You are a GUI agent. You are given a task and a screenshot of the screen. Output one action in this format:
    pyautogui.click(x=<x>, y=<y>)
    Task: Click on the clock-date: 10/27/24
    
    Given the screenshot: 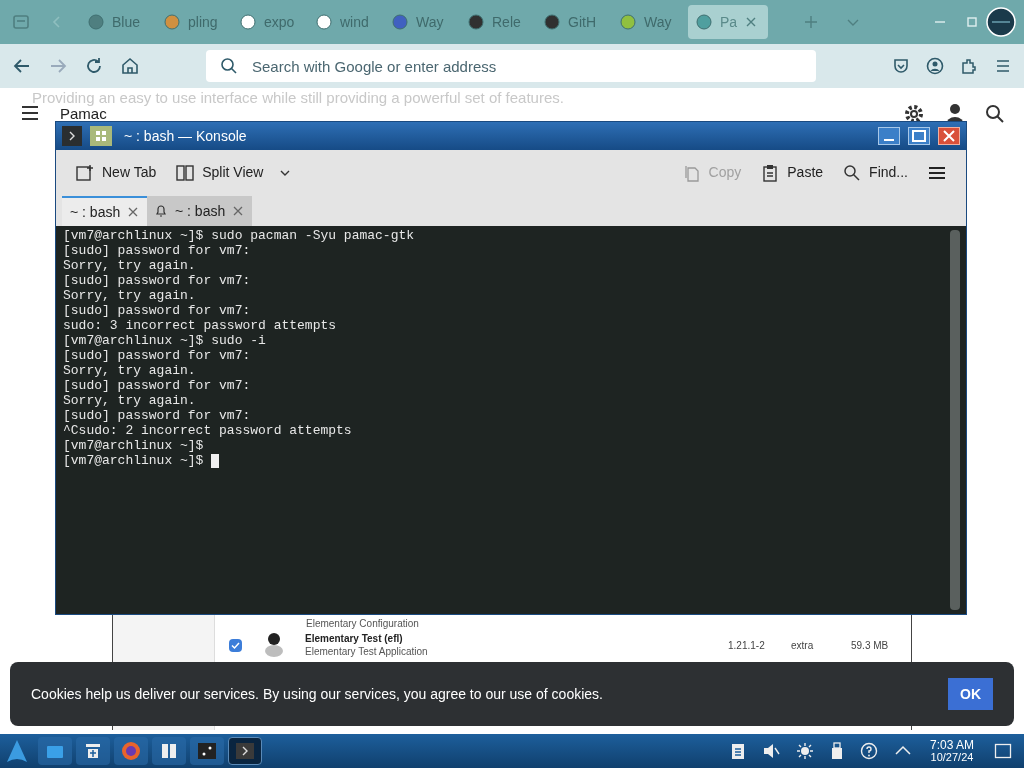 What is the action you would take?
    pyautogui.click(x=952, y=757)
    